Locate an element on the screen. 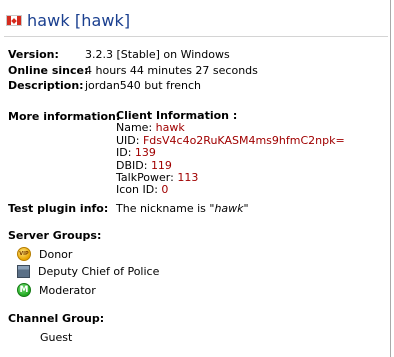 This screenshot has height=357, width=394. server-group-label: Moderator is located at coordinates (67, 290).